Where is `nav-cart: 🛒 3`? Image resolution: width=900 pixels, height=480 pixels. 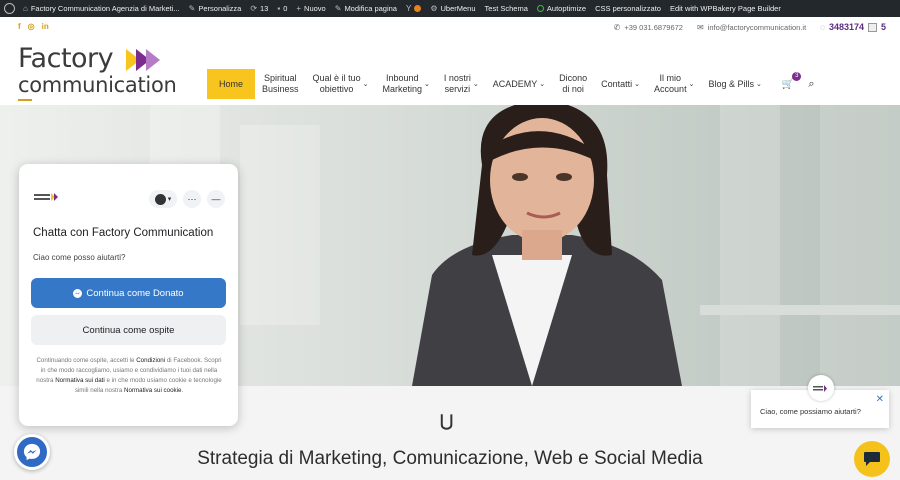 nav-cart: 🛒 3 is located at coordinates (785, 84).